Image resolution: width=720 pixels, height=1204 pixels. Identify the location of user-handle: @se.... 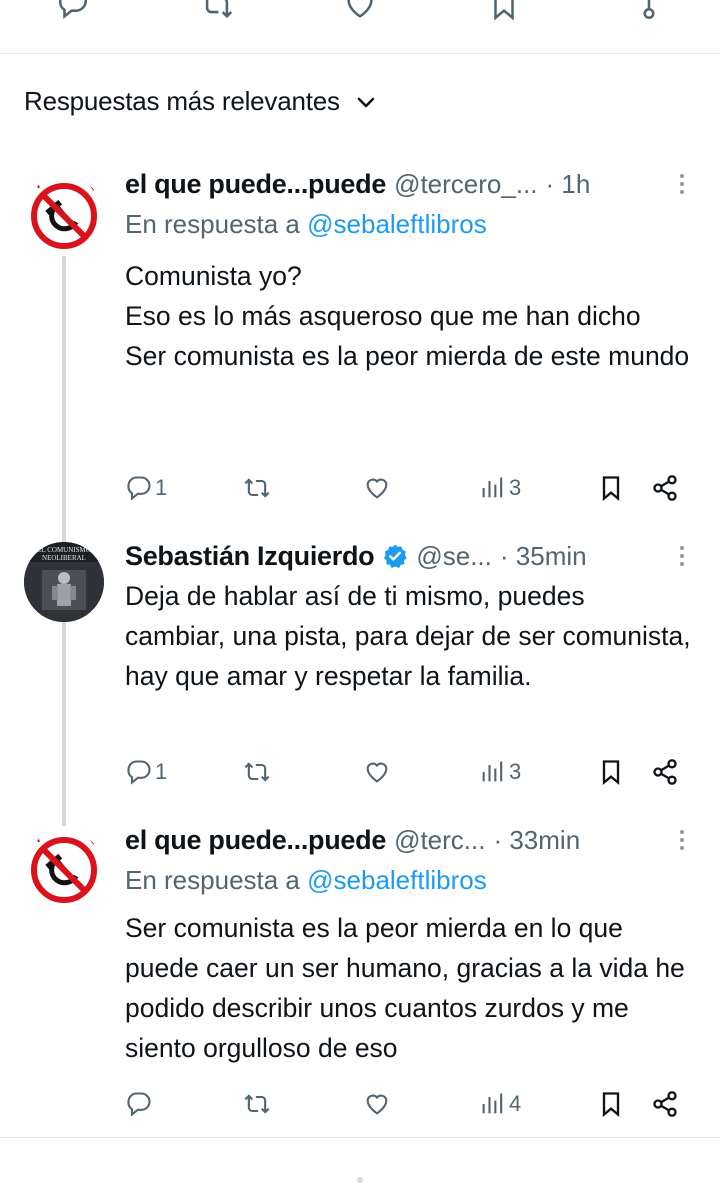
(454, 556).